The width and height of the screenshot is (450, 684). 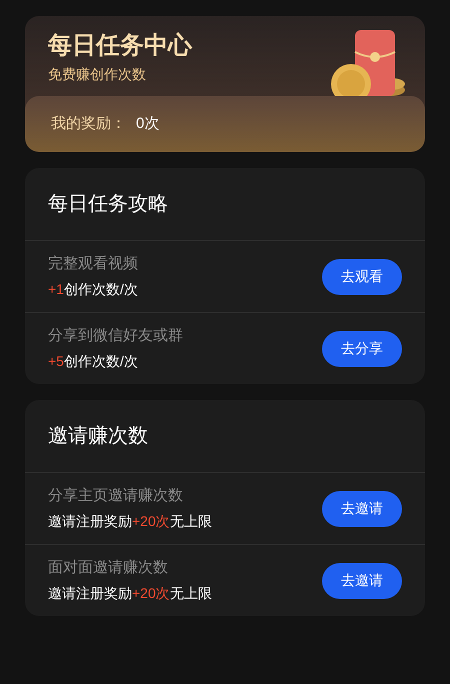 What do you see at coordinates (88, 124) in the screenshot?
I see `reward-label: 我的奖励：` at bounding box center [88, 124].